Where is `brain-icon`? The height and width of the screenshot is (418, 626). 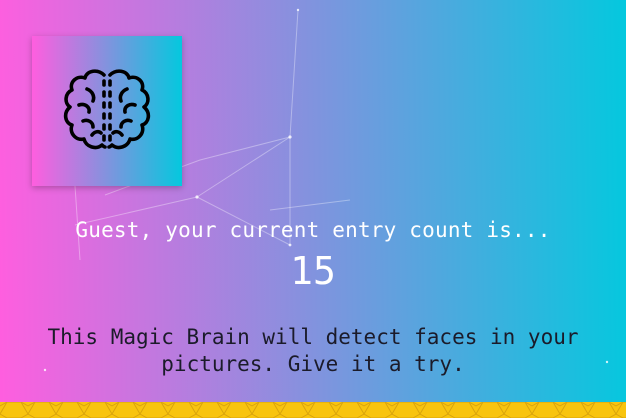 brain-icon is located at coordinates (107, 109).